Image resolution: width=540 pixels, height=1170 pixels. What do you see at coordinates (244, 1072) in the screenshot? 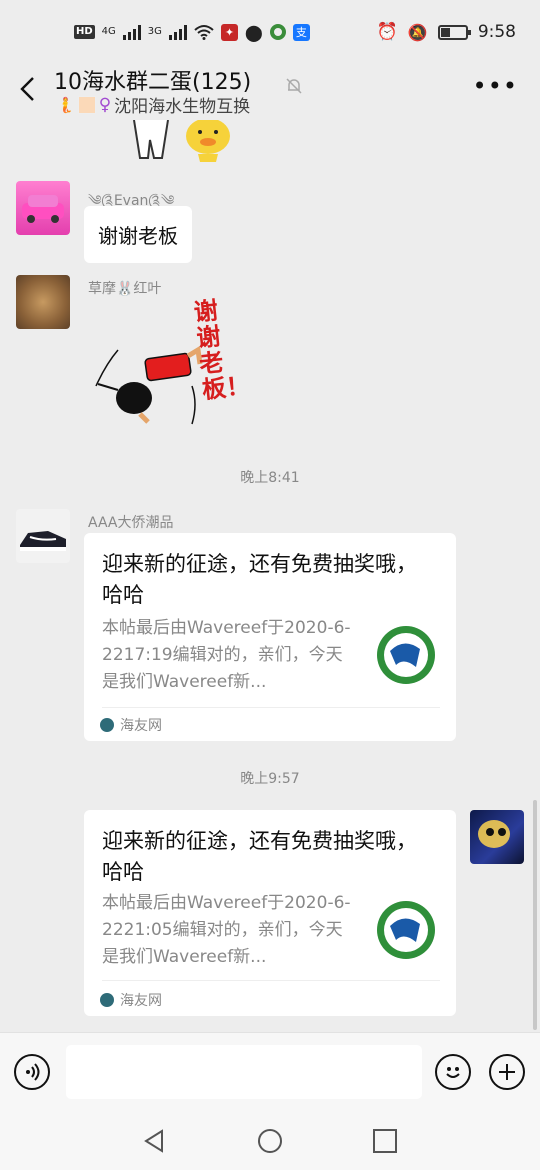
I see `message-input` at bounding box center [244, 1072].